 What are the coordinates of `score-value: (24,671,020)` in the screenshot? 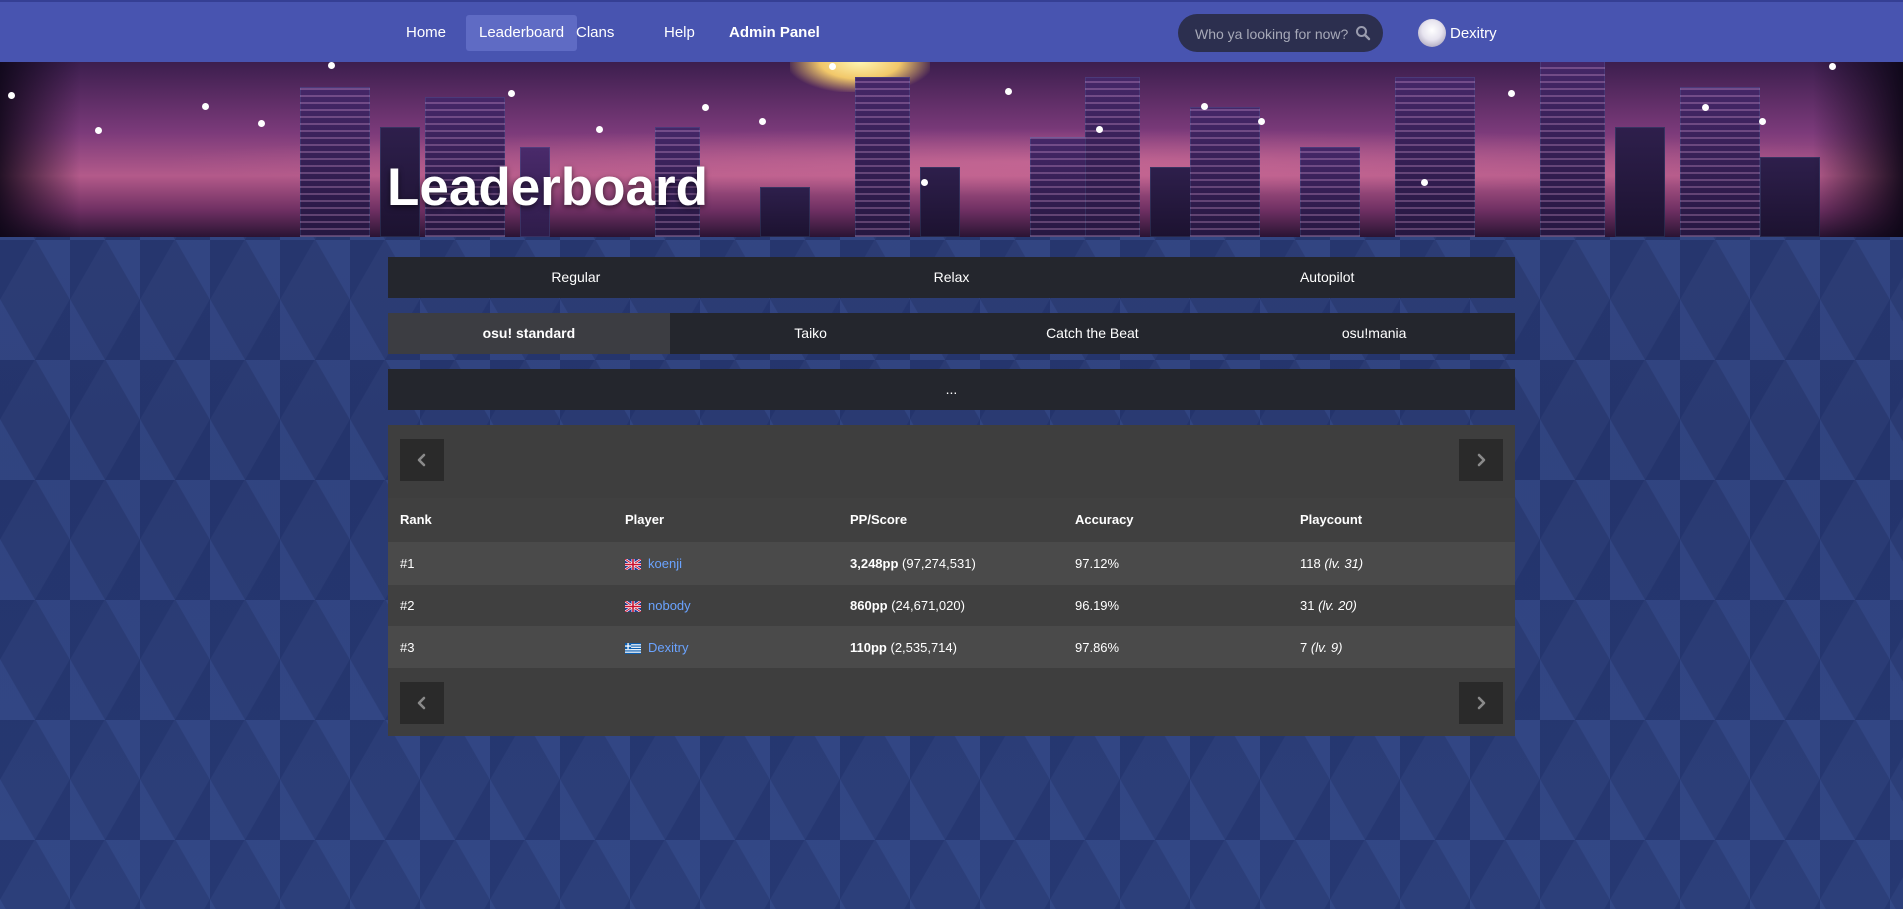 It's located at (928, 605).